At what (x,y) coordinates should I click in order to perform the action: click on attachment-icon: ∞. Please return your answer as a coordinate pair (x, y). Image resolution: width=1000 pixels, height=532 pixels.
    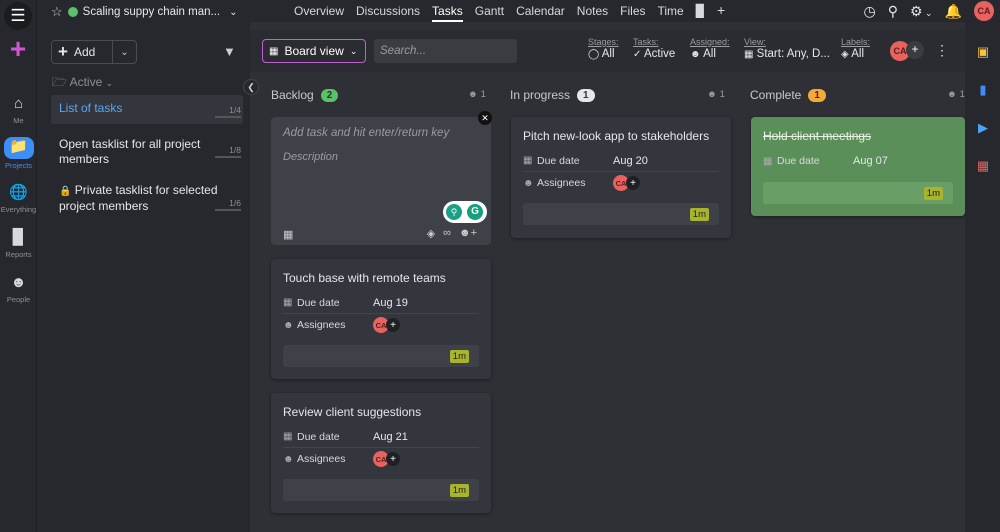
    Looking at the image, I should click on (447, 233).